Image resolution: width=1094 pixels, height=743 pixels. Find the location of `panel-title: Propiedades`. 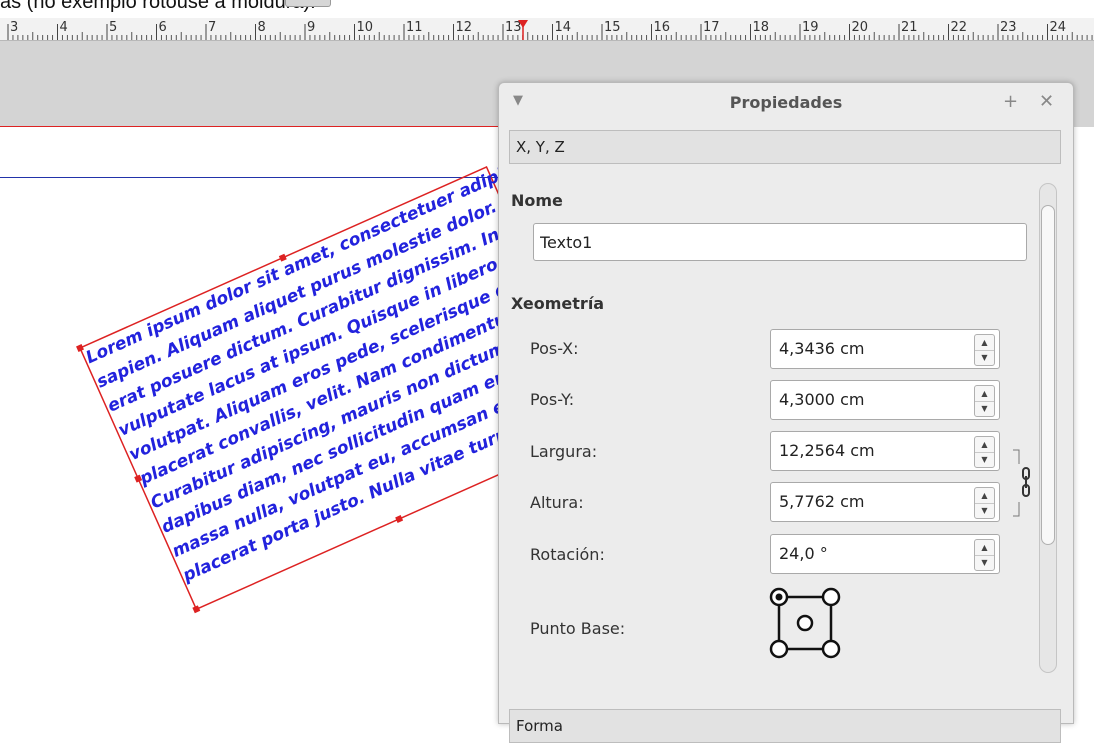

panel-title: Propiedades is located at coordinates (786, 102).